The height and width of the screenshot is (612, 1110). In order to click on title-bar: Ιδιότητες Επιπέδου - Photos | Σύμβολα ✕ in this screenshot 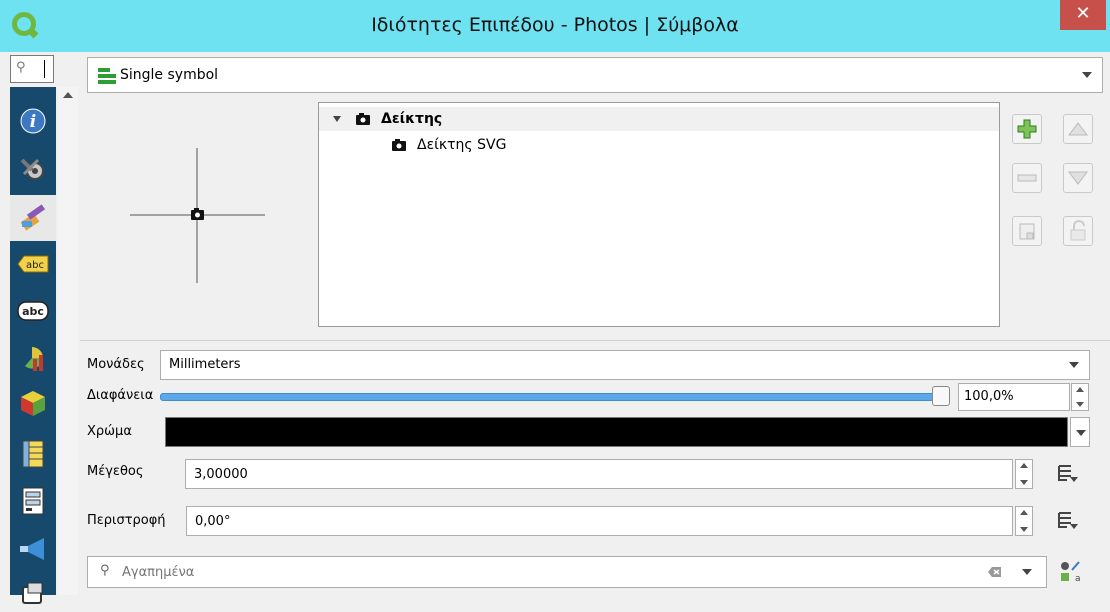, I will do `click(555, 26)`.